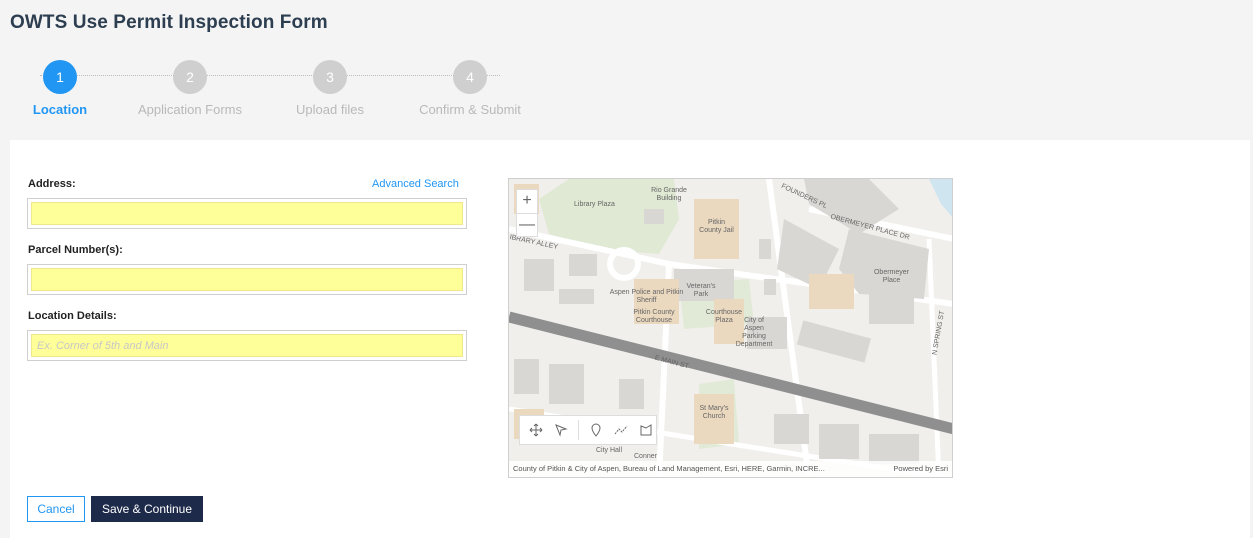 The width and height of the screenshot is (1253, 538). I want to click on powered-by-esri: Powered by Esri, so click(920, 469).